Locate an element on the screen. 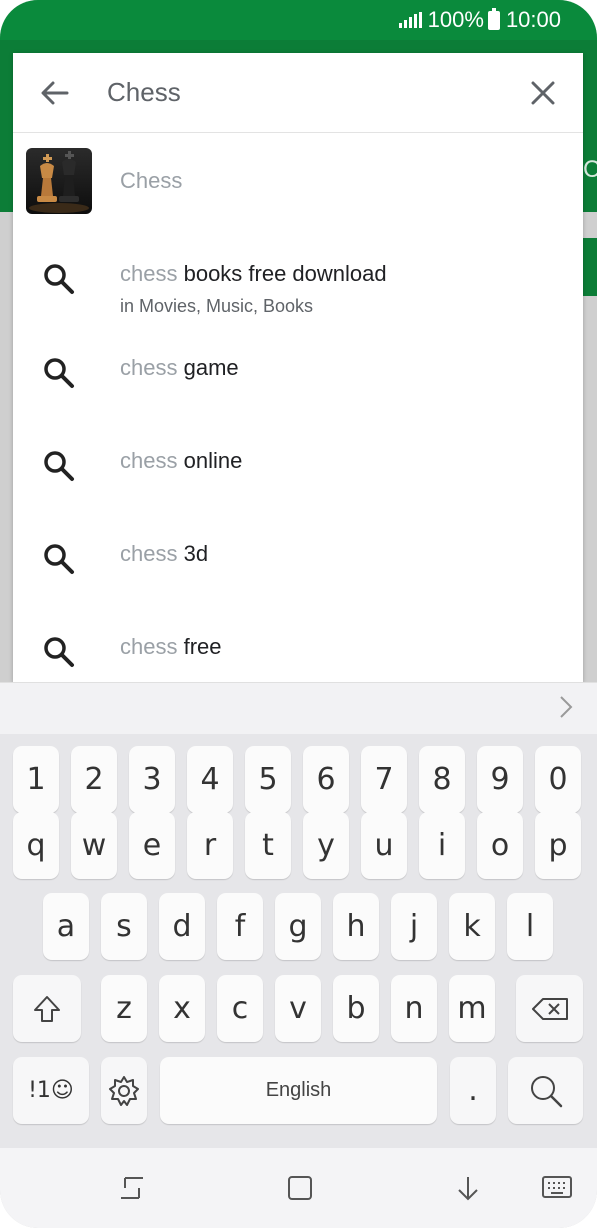  key-e: e is located at coordinates (152, 845).